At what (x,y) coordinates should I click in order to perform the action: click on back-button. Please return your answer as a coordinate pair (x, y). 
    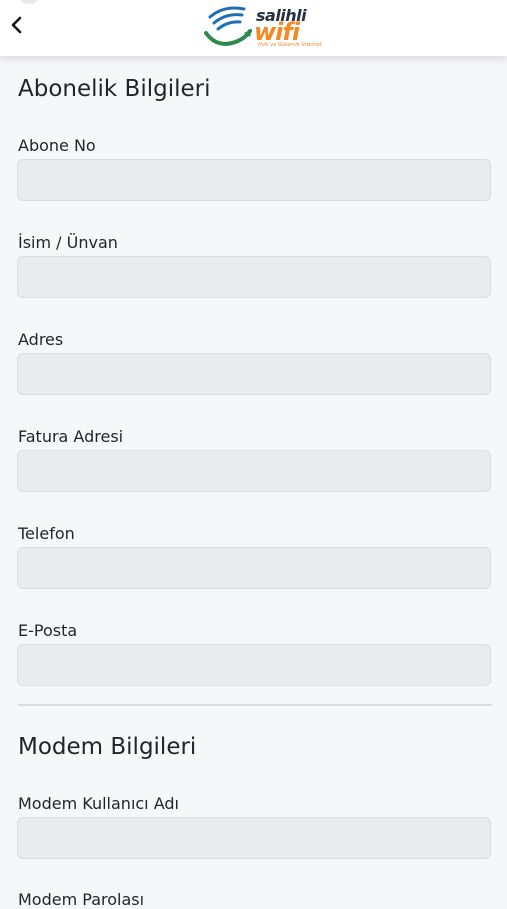
    Looking at the image, I should click on (17, 25).